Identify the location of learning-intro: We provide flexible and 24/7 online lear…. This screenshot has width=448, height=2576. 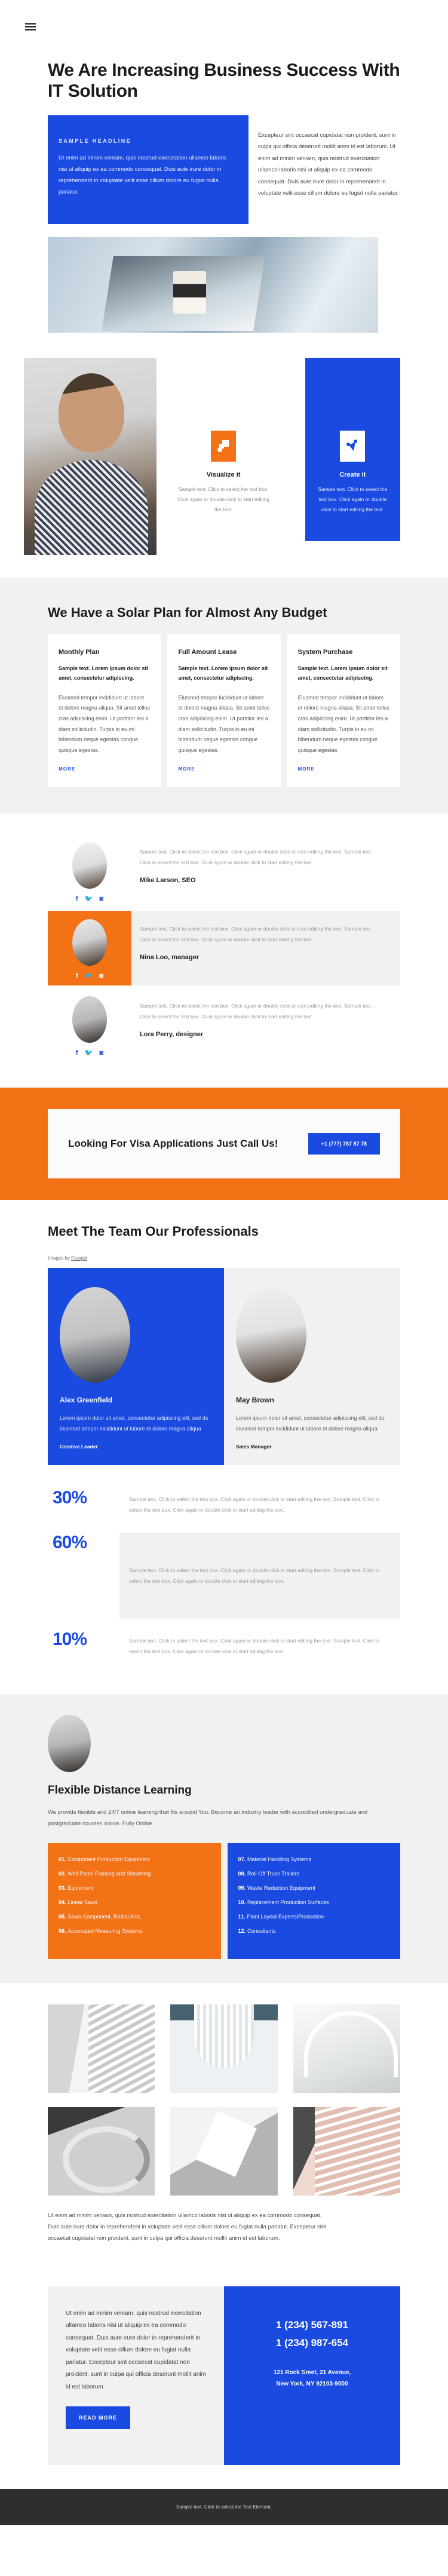
(208, 1818).